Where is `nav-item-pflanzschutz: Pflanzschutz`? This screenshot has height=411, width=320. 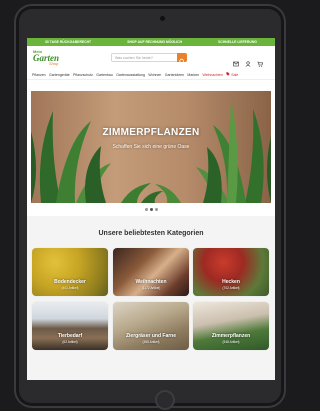 nav-item-pflanzschutz: Pflanzschutz is located at coordinates (83, 75).